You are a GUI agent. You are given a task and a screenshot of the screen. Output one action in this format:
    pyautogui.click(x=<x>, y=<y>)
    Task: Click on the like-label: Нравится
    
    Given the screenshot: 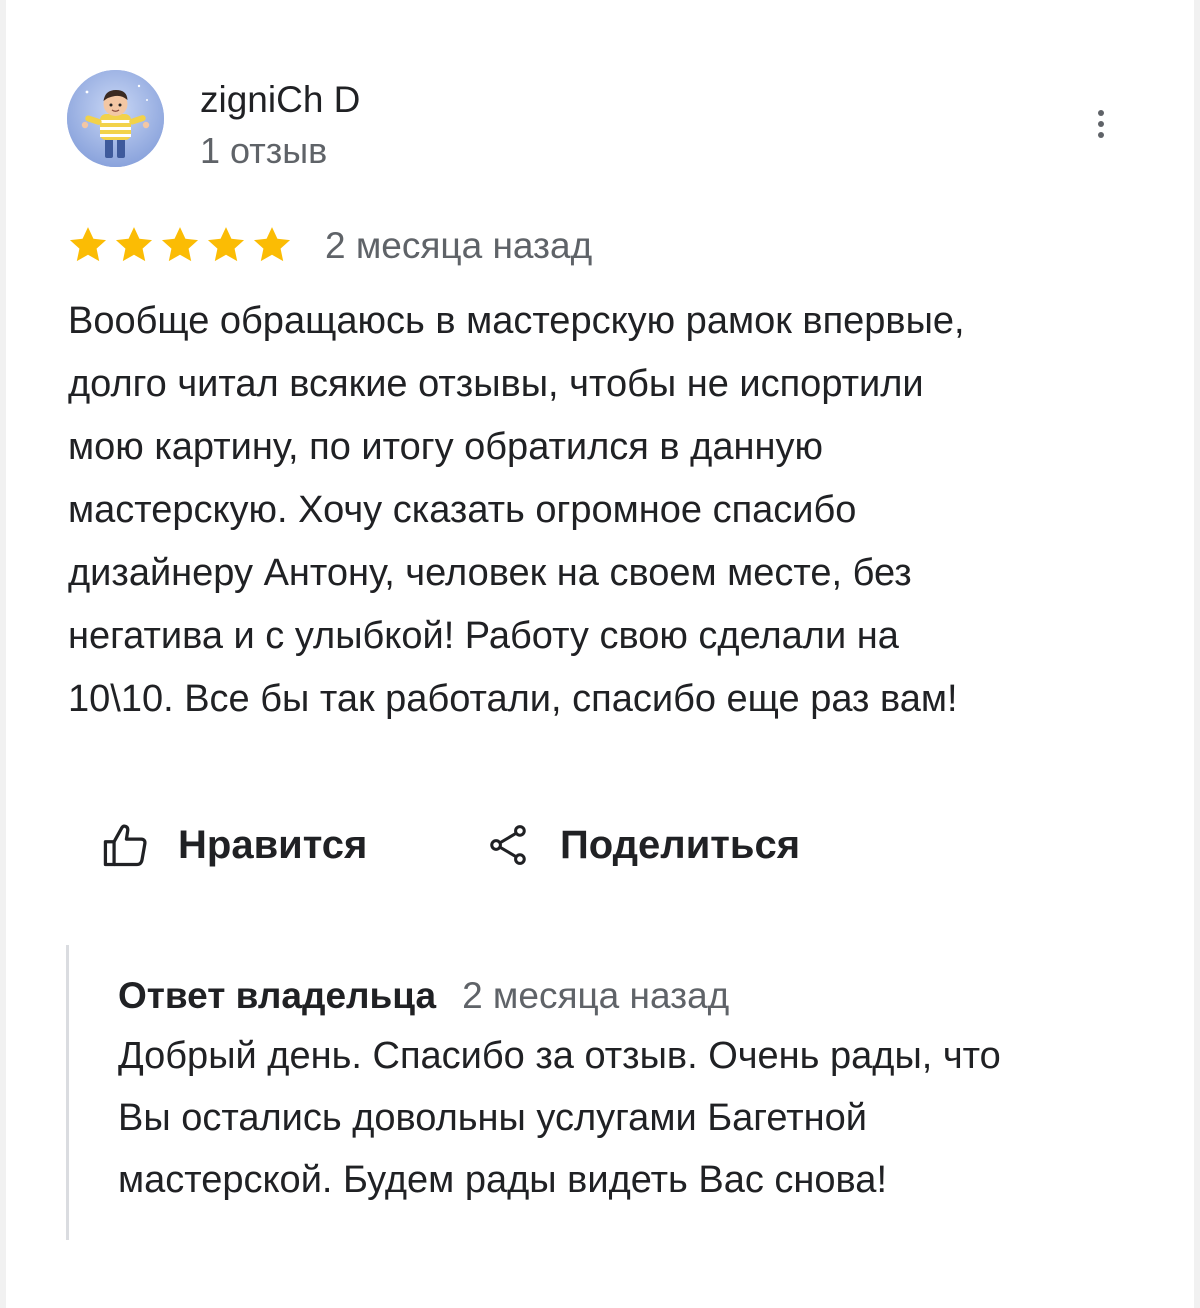 What is the action you would take?
    pyautogui.click(x=273, y=845)
    